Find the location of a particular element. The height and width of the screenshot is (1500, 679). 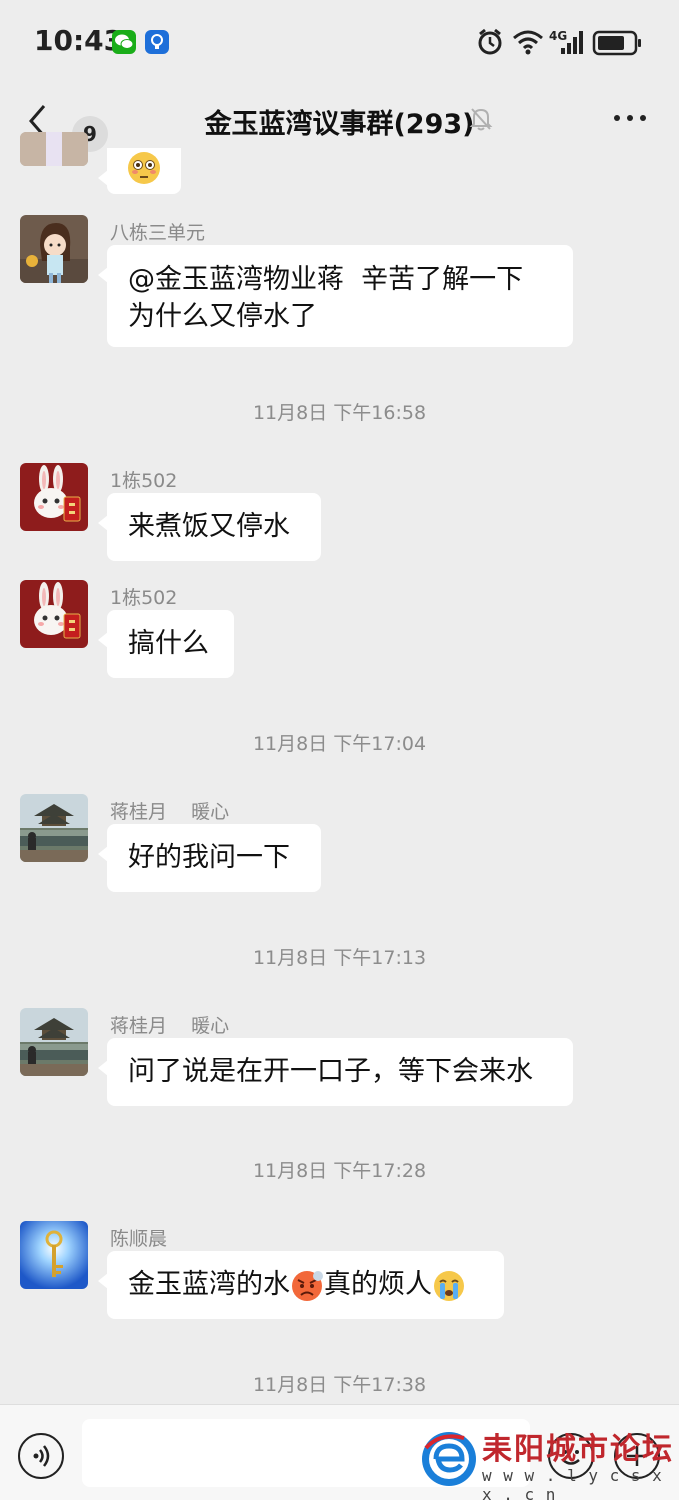

message-text: 好的我问一下 is located at coordinates (209, 857).